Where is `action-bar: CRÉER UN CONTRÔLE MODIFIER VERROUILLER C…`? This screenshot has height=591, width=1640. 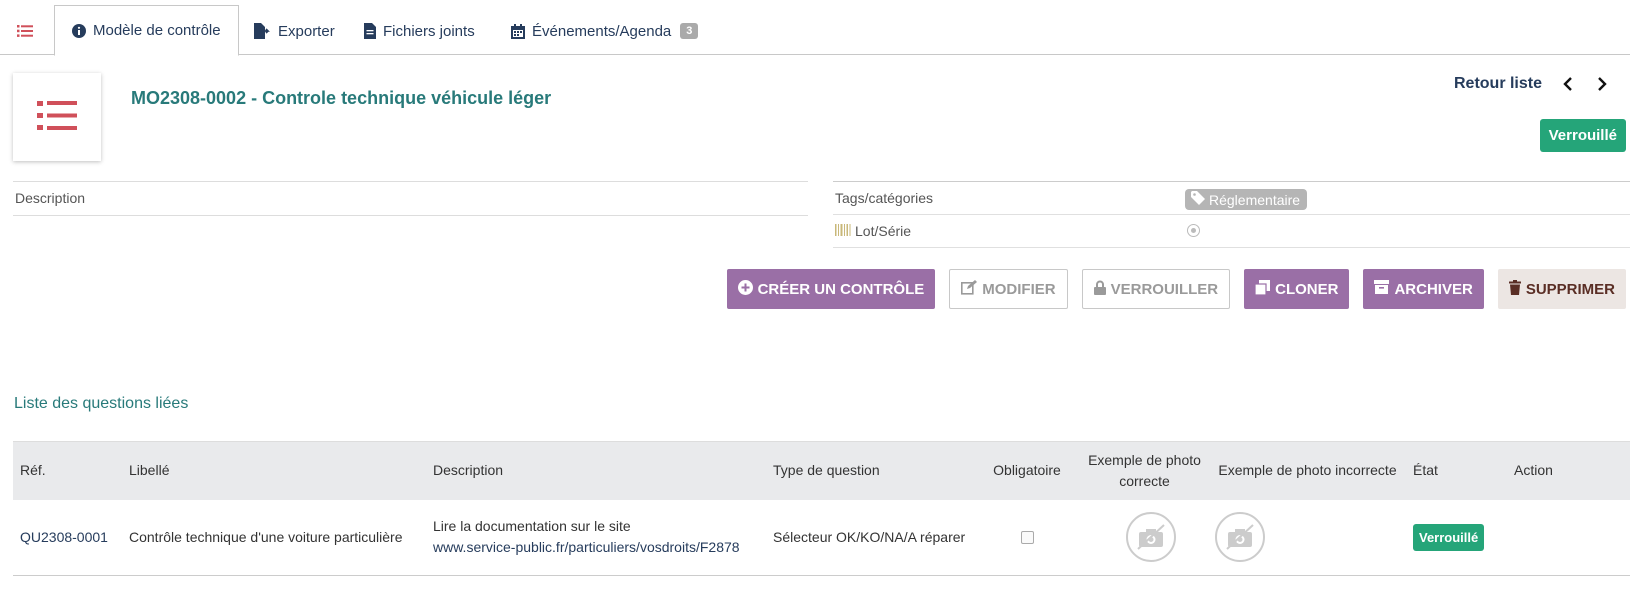
action-bar: CRÉER UN CONTRÔLE MODIFIER VERROUILLER C… is located at coordinates (1176, 289).